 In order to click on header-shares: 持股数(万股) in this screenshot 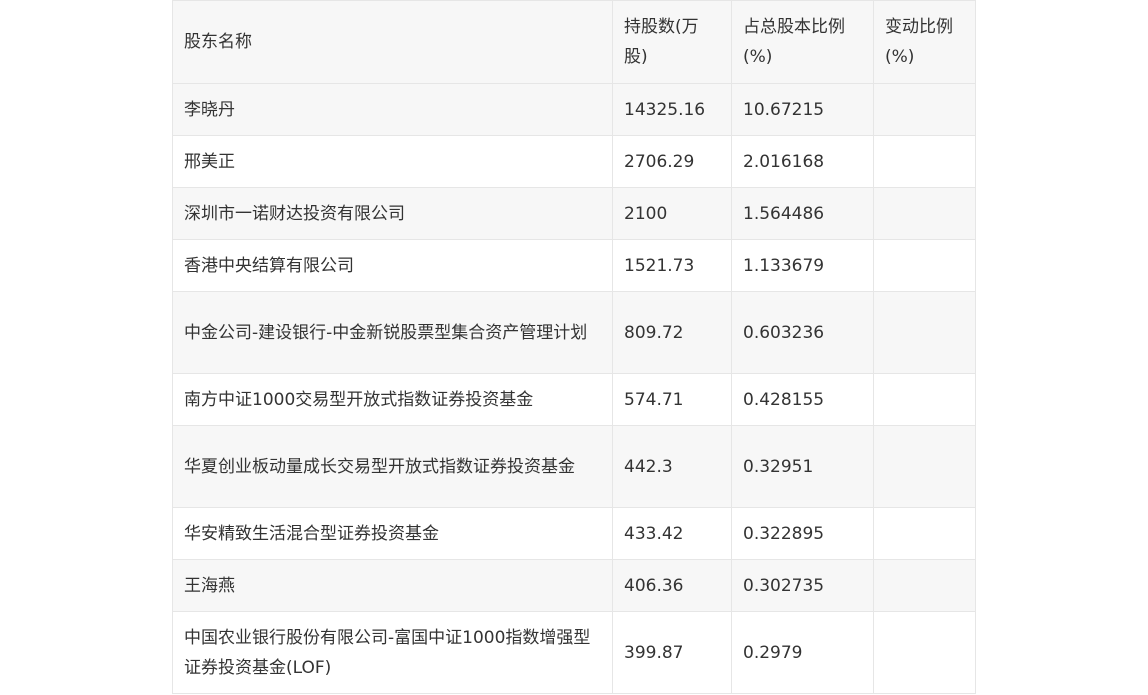, I will do `click(672, 42)`.